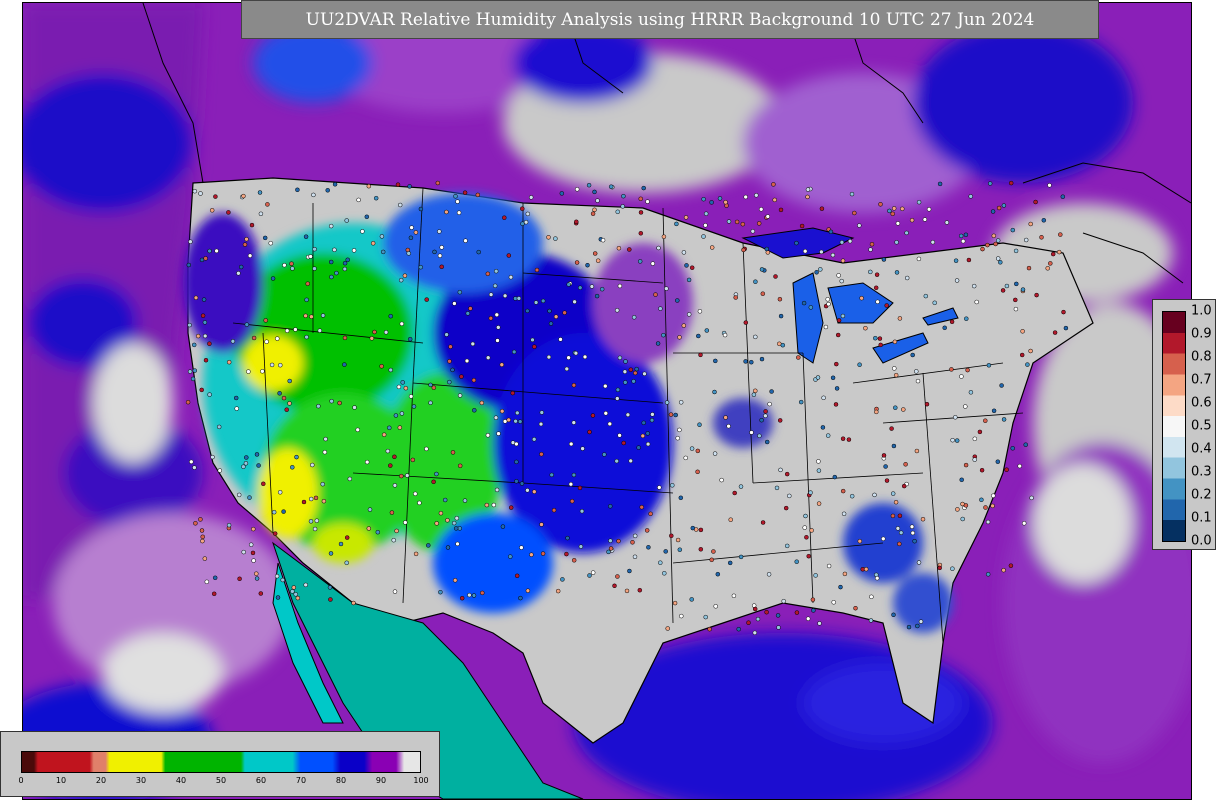 The image size is (1216, 800). What do you see at coordinates (1201, 449) in the screenshot?
I see `ratio-tick-label: 0.4` at bounding box center [1201, 449].